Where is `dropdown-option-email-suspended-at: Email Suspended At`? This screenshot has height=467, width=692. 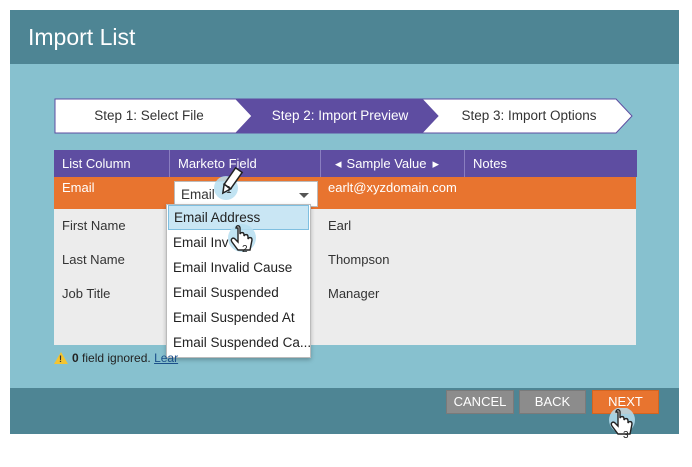 dropdown-option-email-suspended-at: Email Suspended At is located at coordinates (238, 317).